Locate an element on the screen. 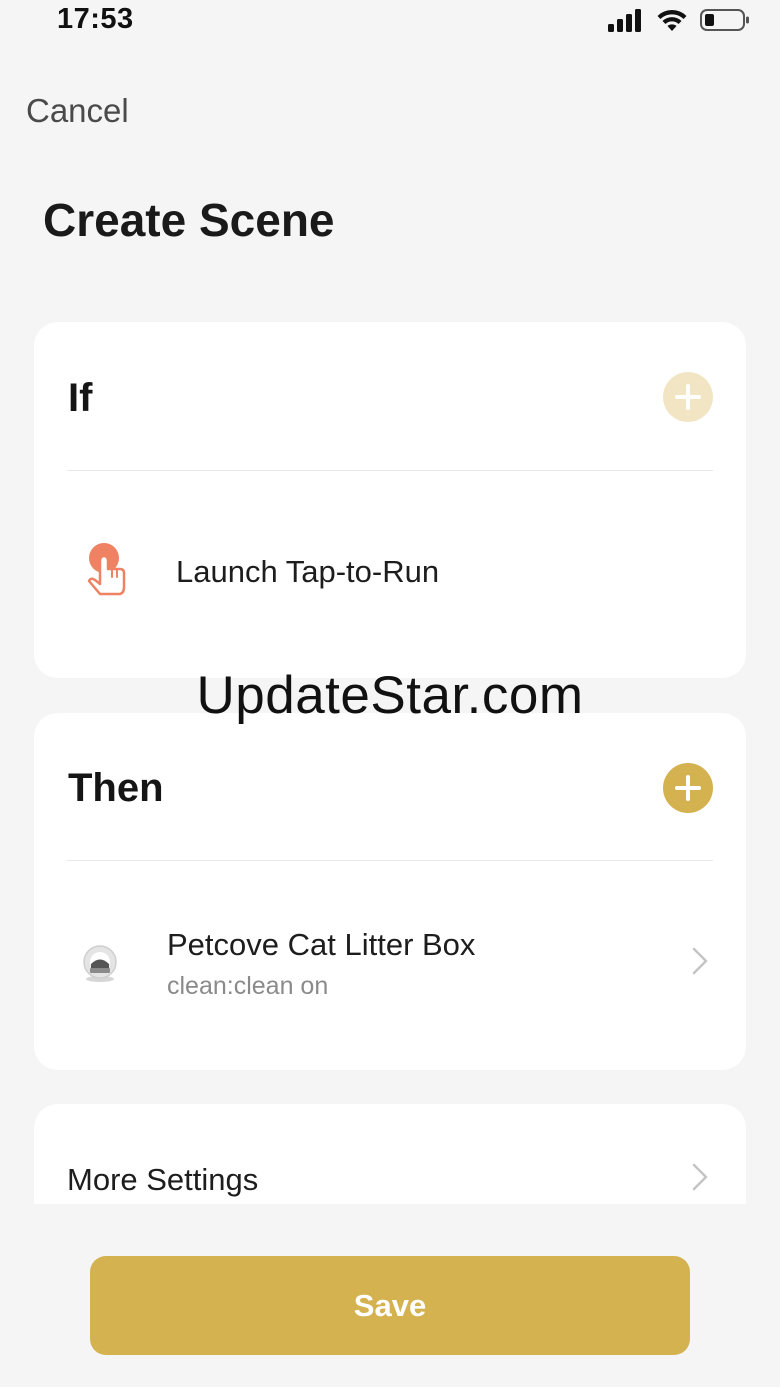 The height and width of the screenshot is (1387, 780). cancel-button: Cancel is located at coordinates (77, 111).